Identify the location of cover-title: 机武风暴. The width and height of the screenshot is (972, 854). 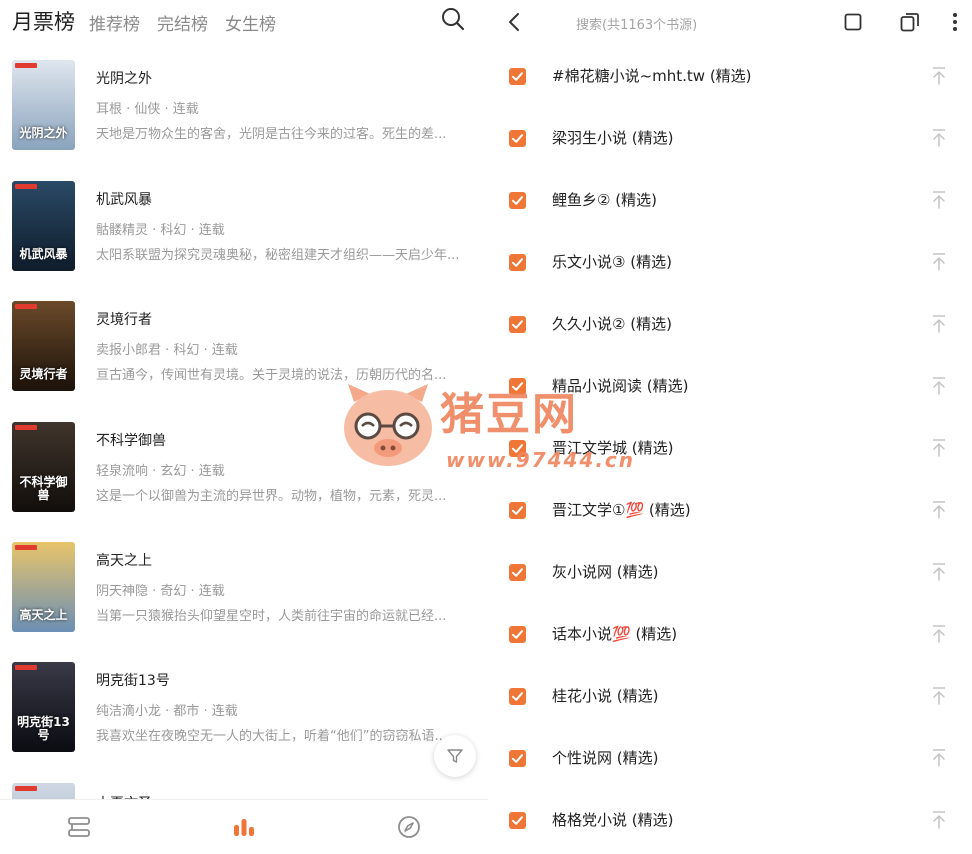
(43, 254).